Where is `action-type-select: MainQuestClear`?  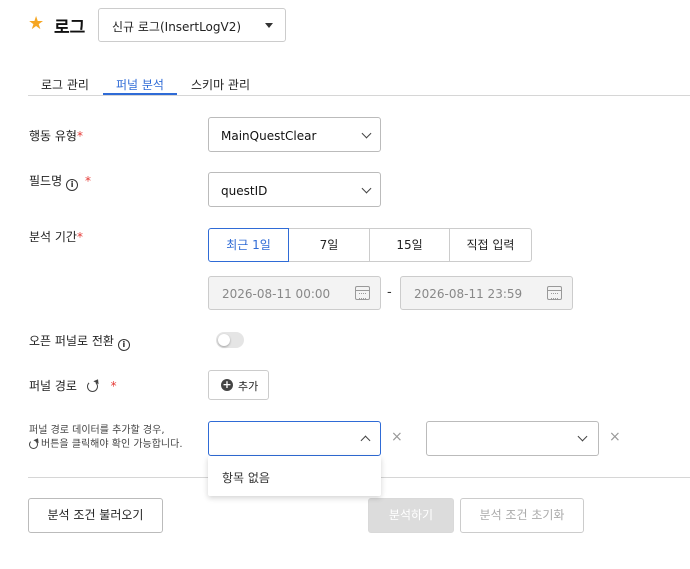
action-type-select: MainQuestClear is located at coordinates (294, 134).